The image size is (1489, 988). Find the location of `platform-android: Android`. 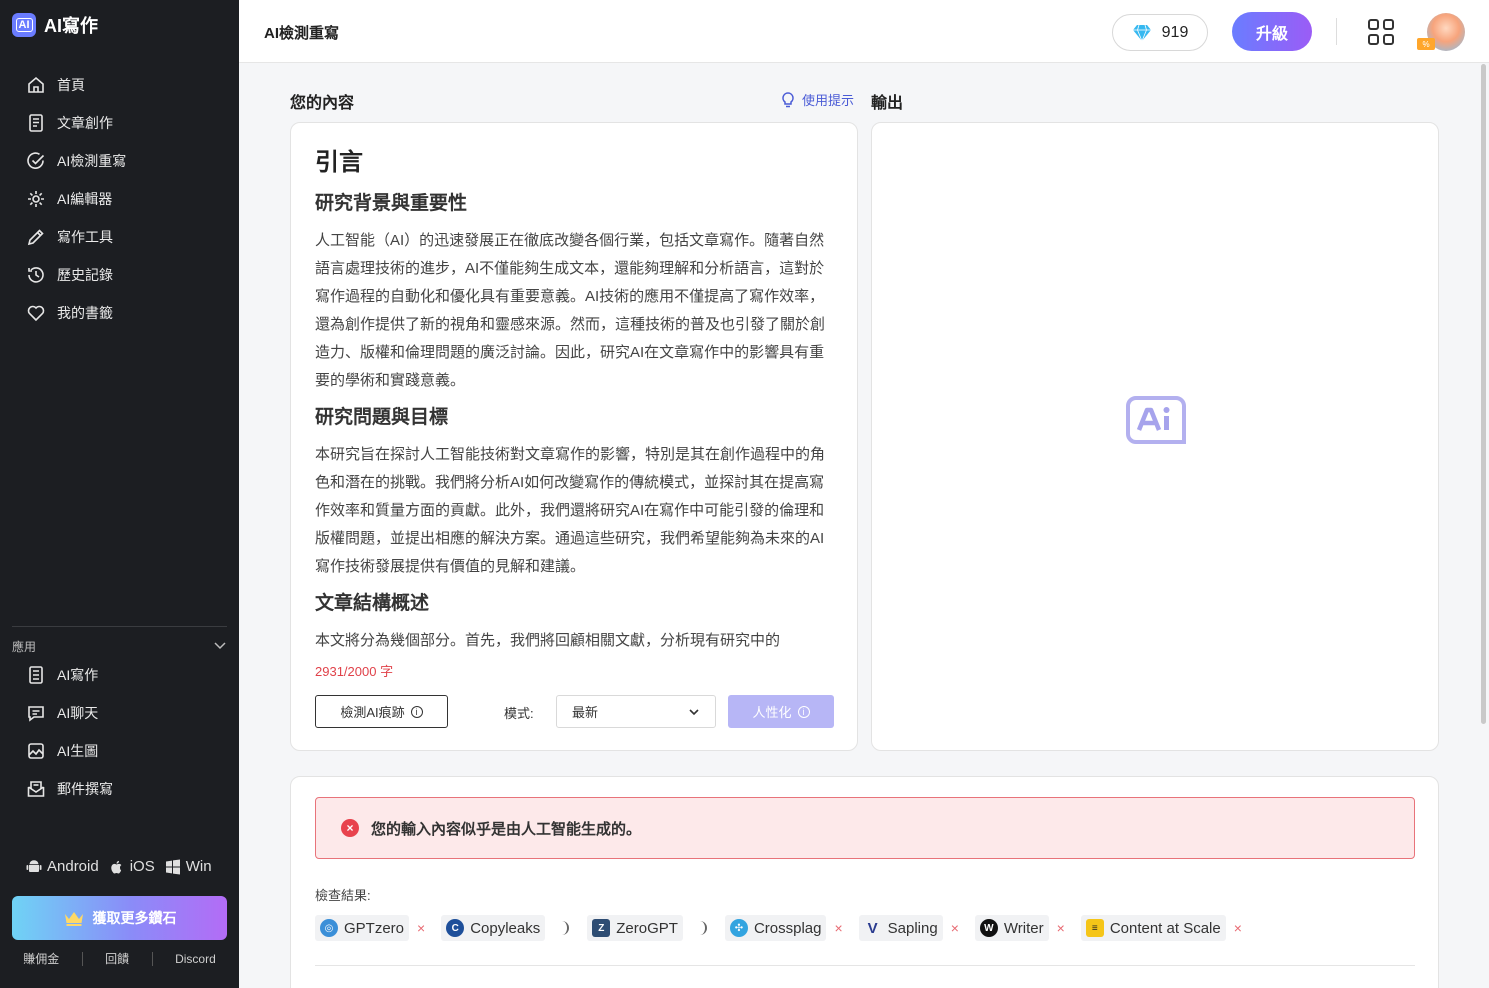

platform-android: Android is located at coordinates (62, 866).